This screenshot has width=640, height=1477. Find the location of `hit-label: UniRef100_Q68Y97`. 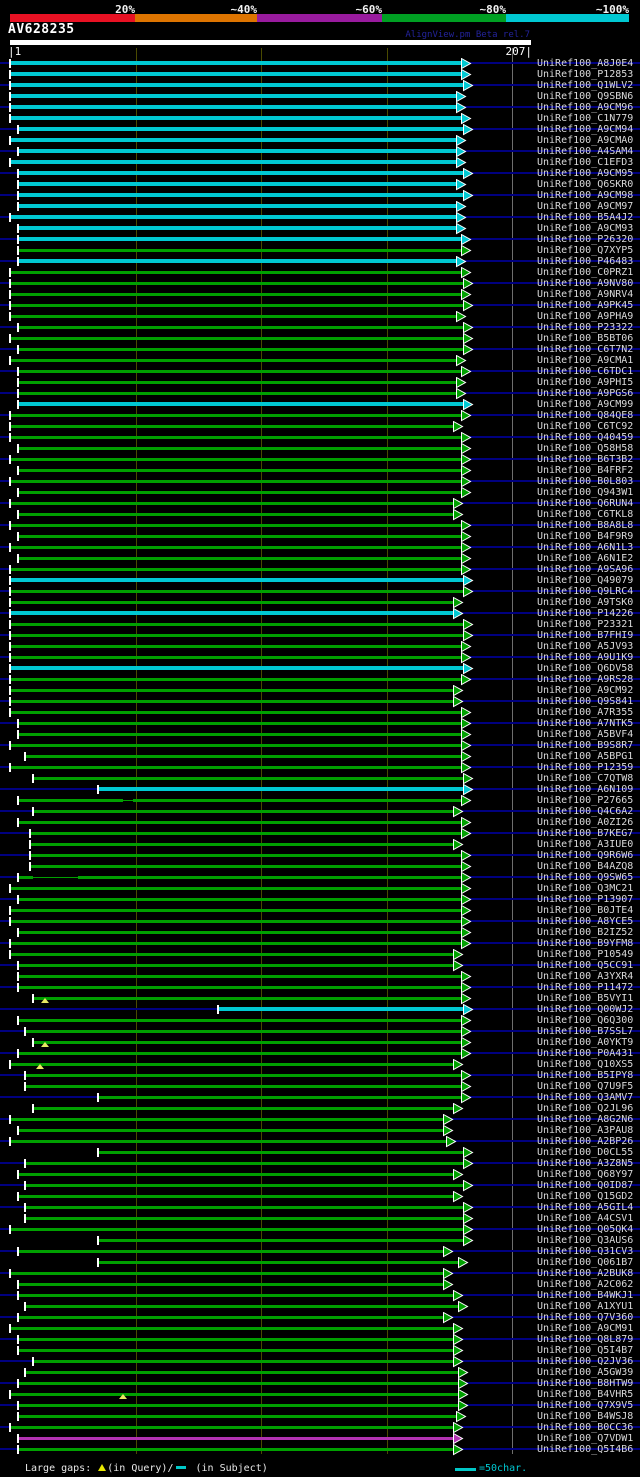

hit-label: UniRef100_Q68Y97 is located at coordinates (585, 1174).